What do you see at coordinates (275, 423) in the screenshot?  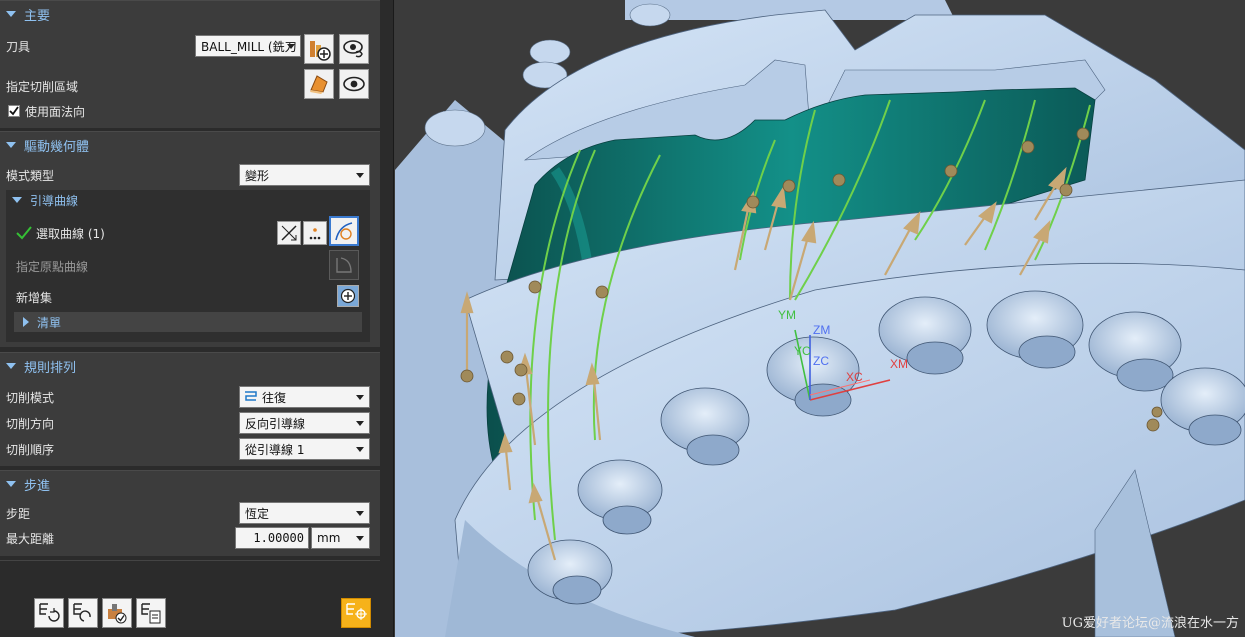 I see `cut-direction-value: 反向引導線` at bounding box center [275, 423].